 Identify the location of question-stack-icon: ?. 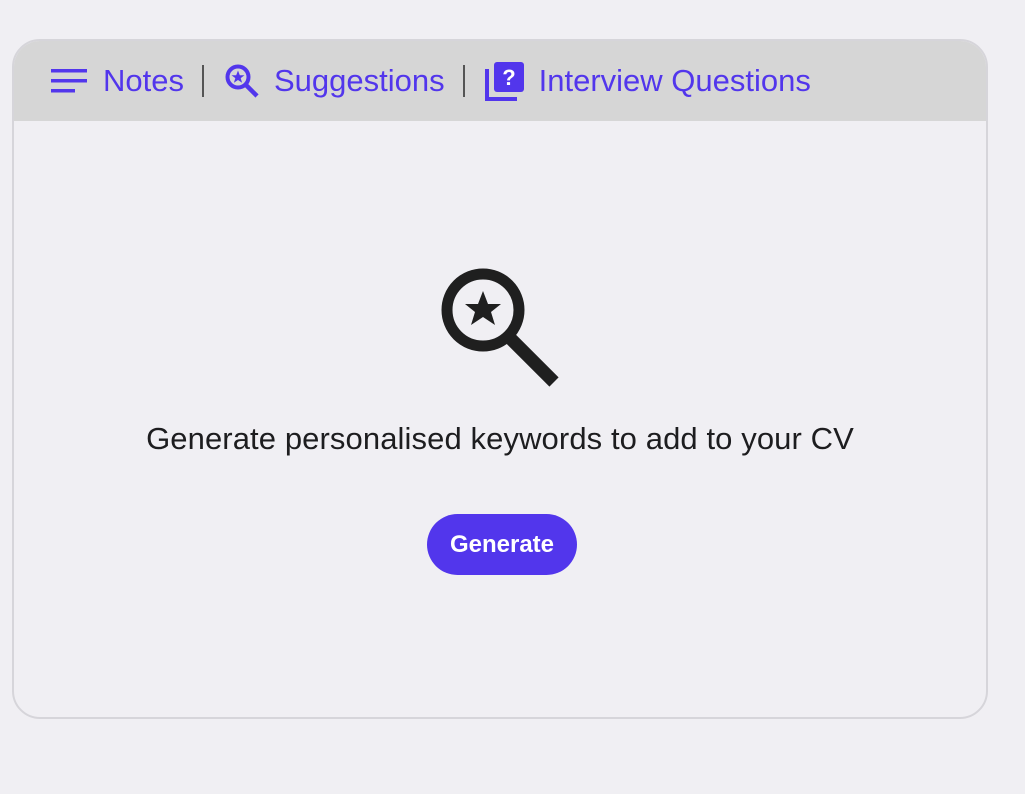
(504, 81).